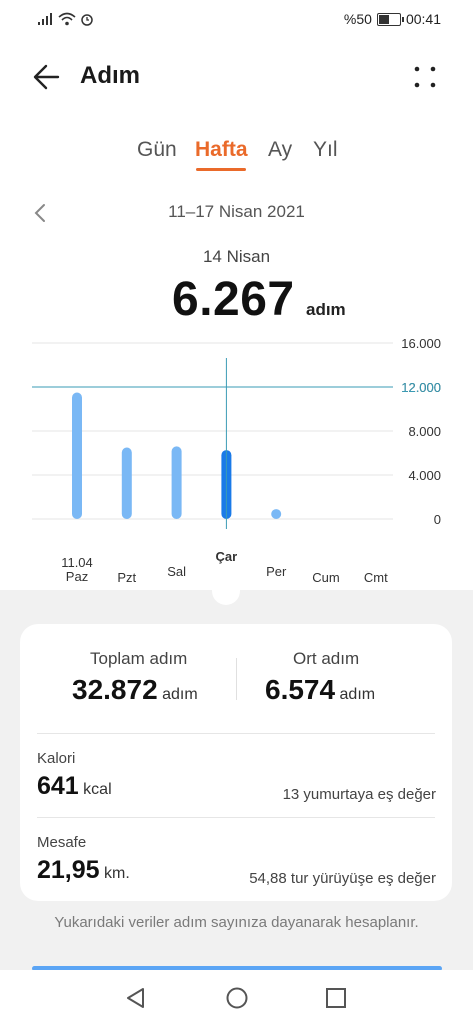  I want to click on tab-week: Hafta, so click(221, 150).